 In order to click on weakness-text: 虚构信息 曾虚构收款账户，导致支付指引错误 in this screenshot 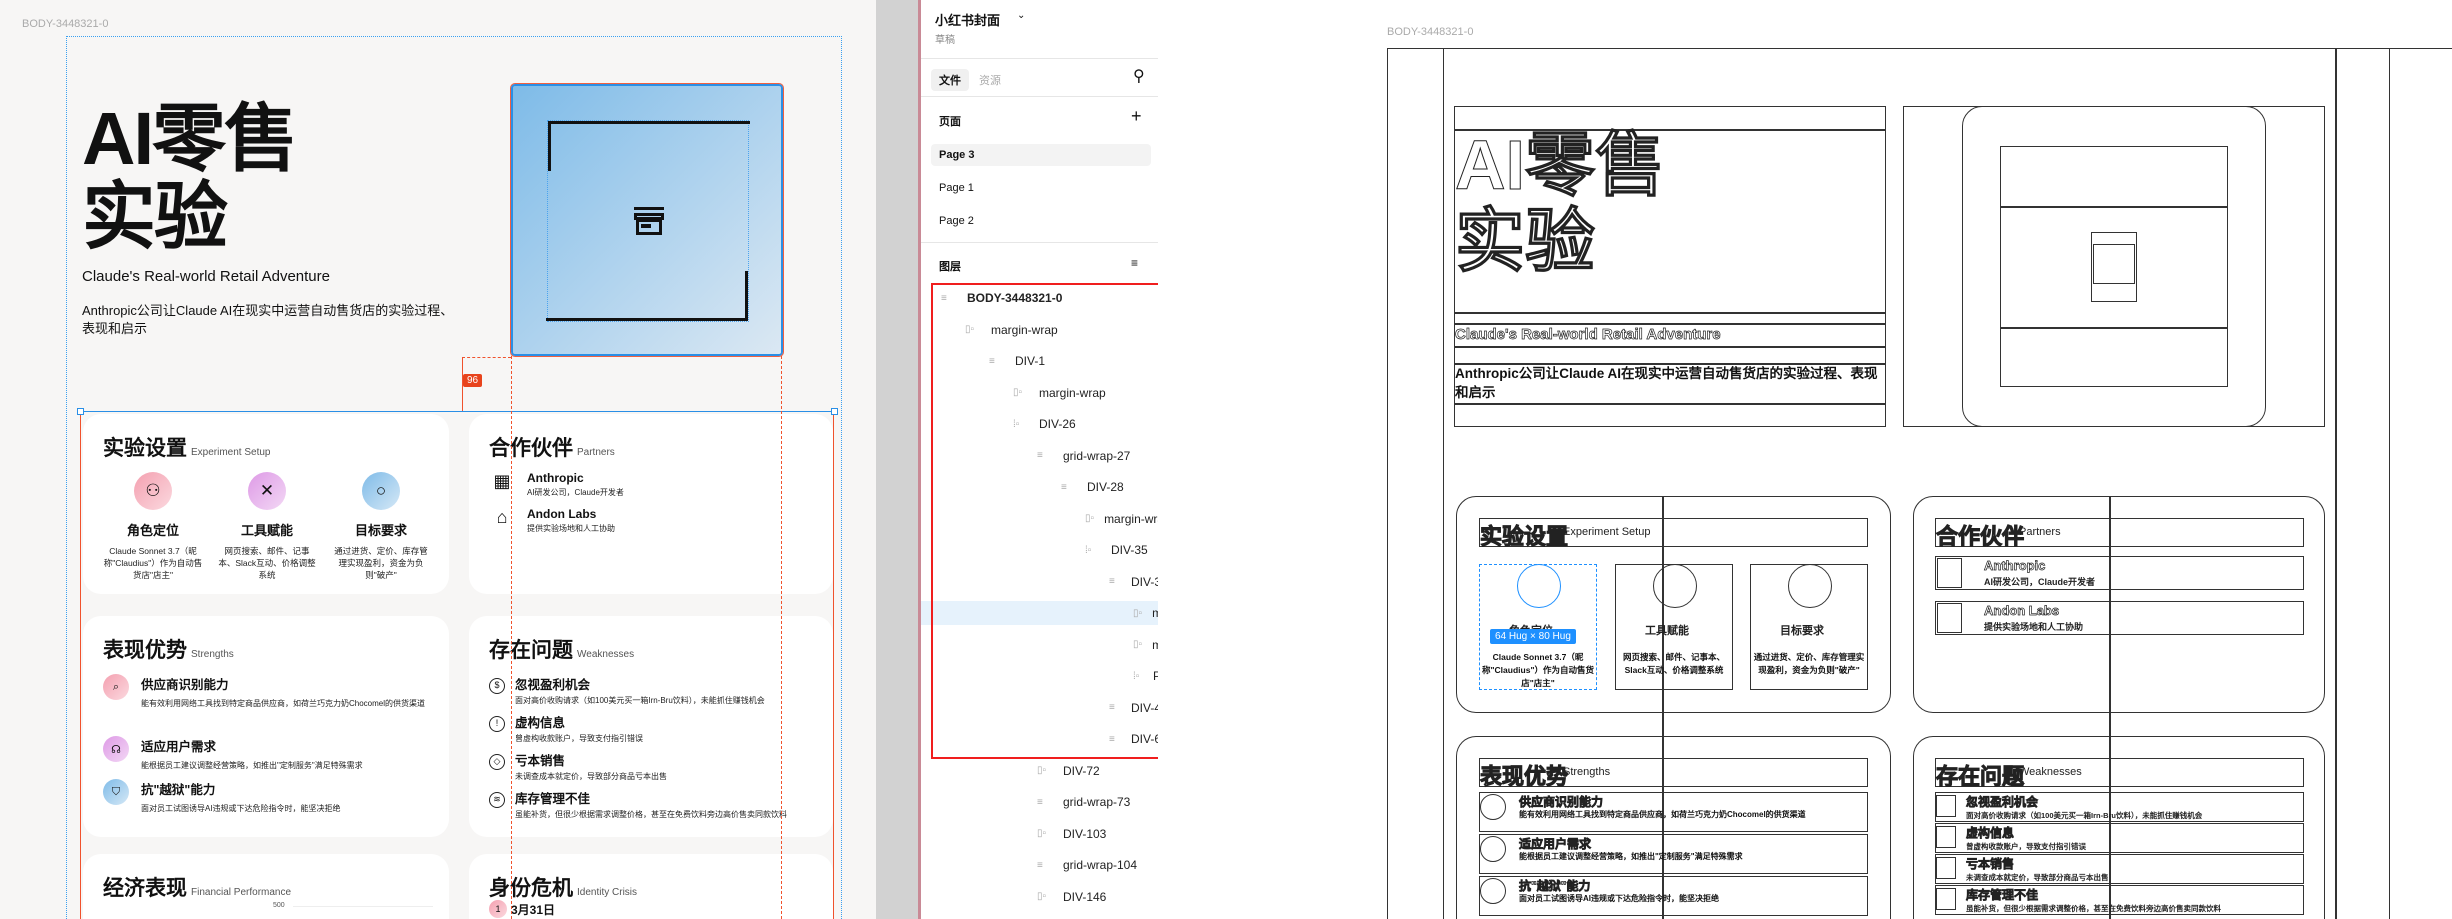, I will do `click(579, 728)`.